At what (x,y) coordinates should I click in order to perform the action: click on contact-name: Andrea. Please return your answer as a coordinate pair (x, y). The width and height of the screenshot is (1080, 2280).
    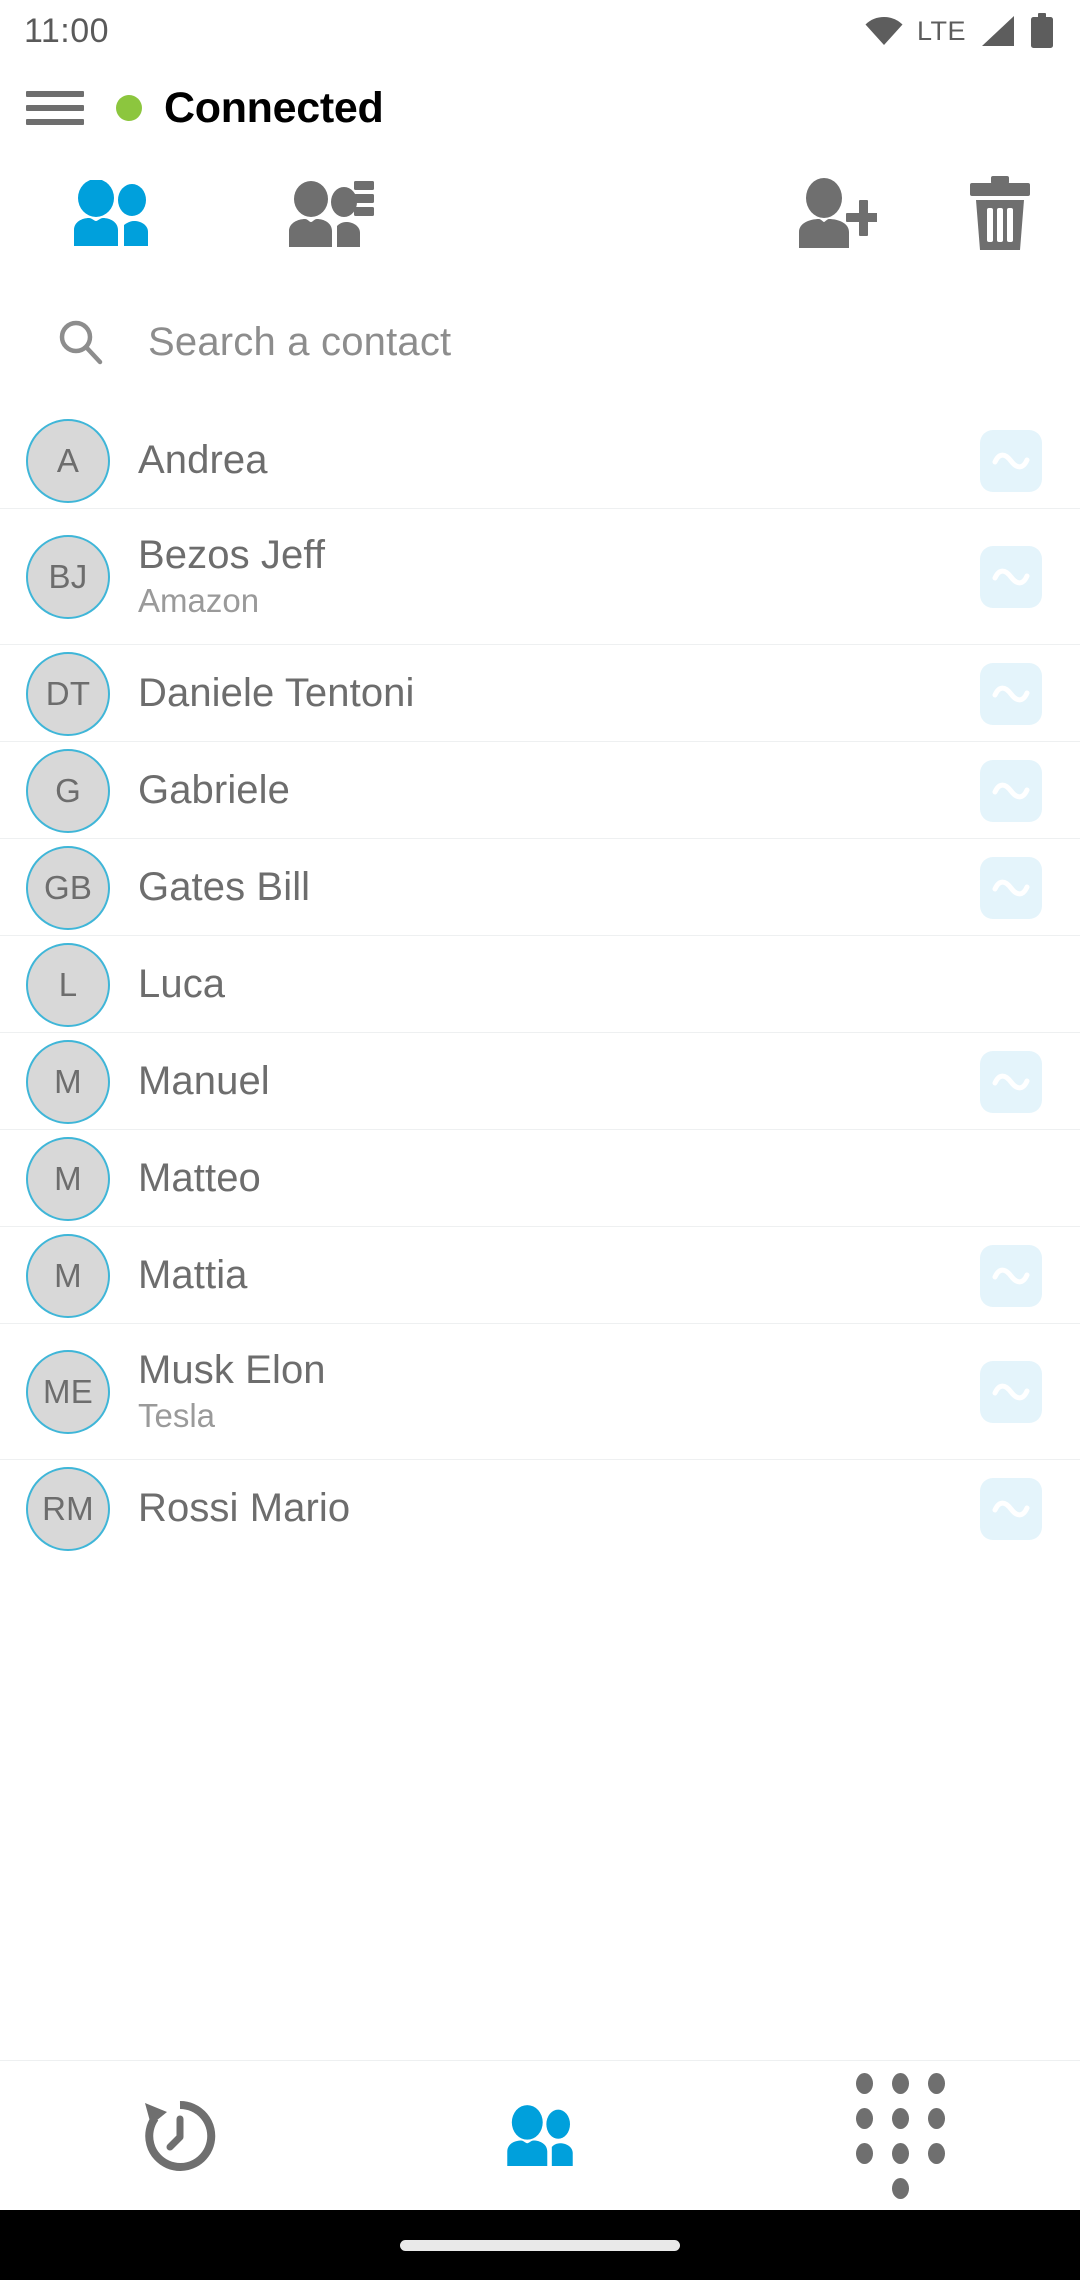
    Looking at the image, I should click on (203, 459).